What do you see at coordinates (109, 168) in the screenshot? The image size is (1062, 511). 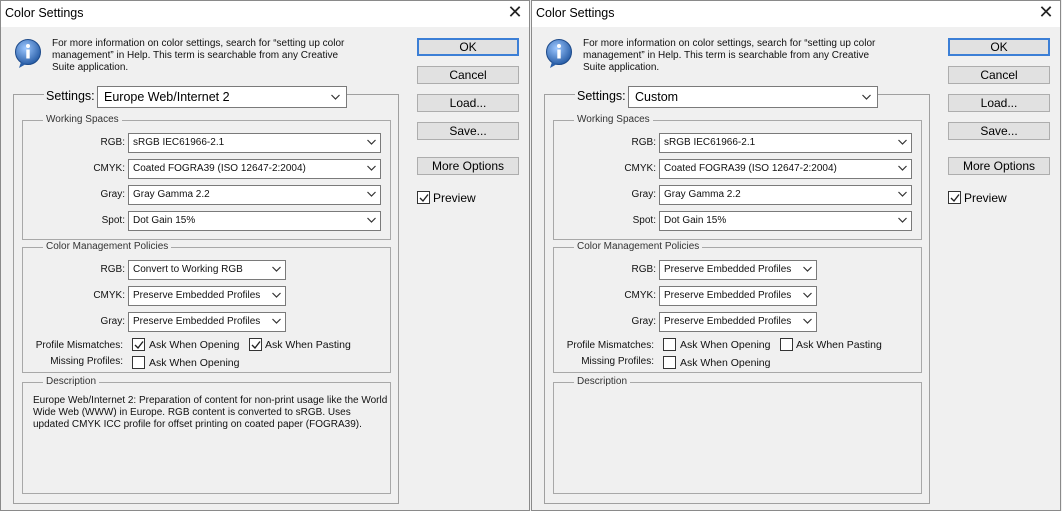 I see `ws-cmyk-label: CMYK:` at bounding box center [109, 168].